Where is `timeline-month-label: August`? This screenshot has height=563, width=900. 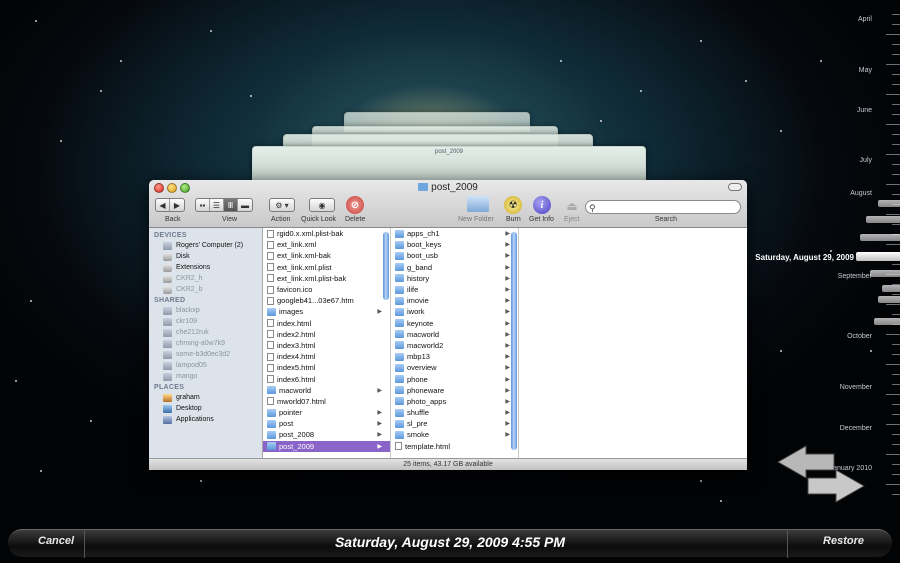 timeline-month-label: August is located at coordinates (861, 193).